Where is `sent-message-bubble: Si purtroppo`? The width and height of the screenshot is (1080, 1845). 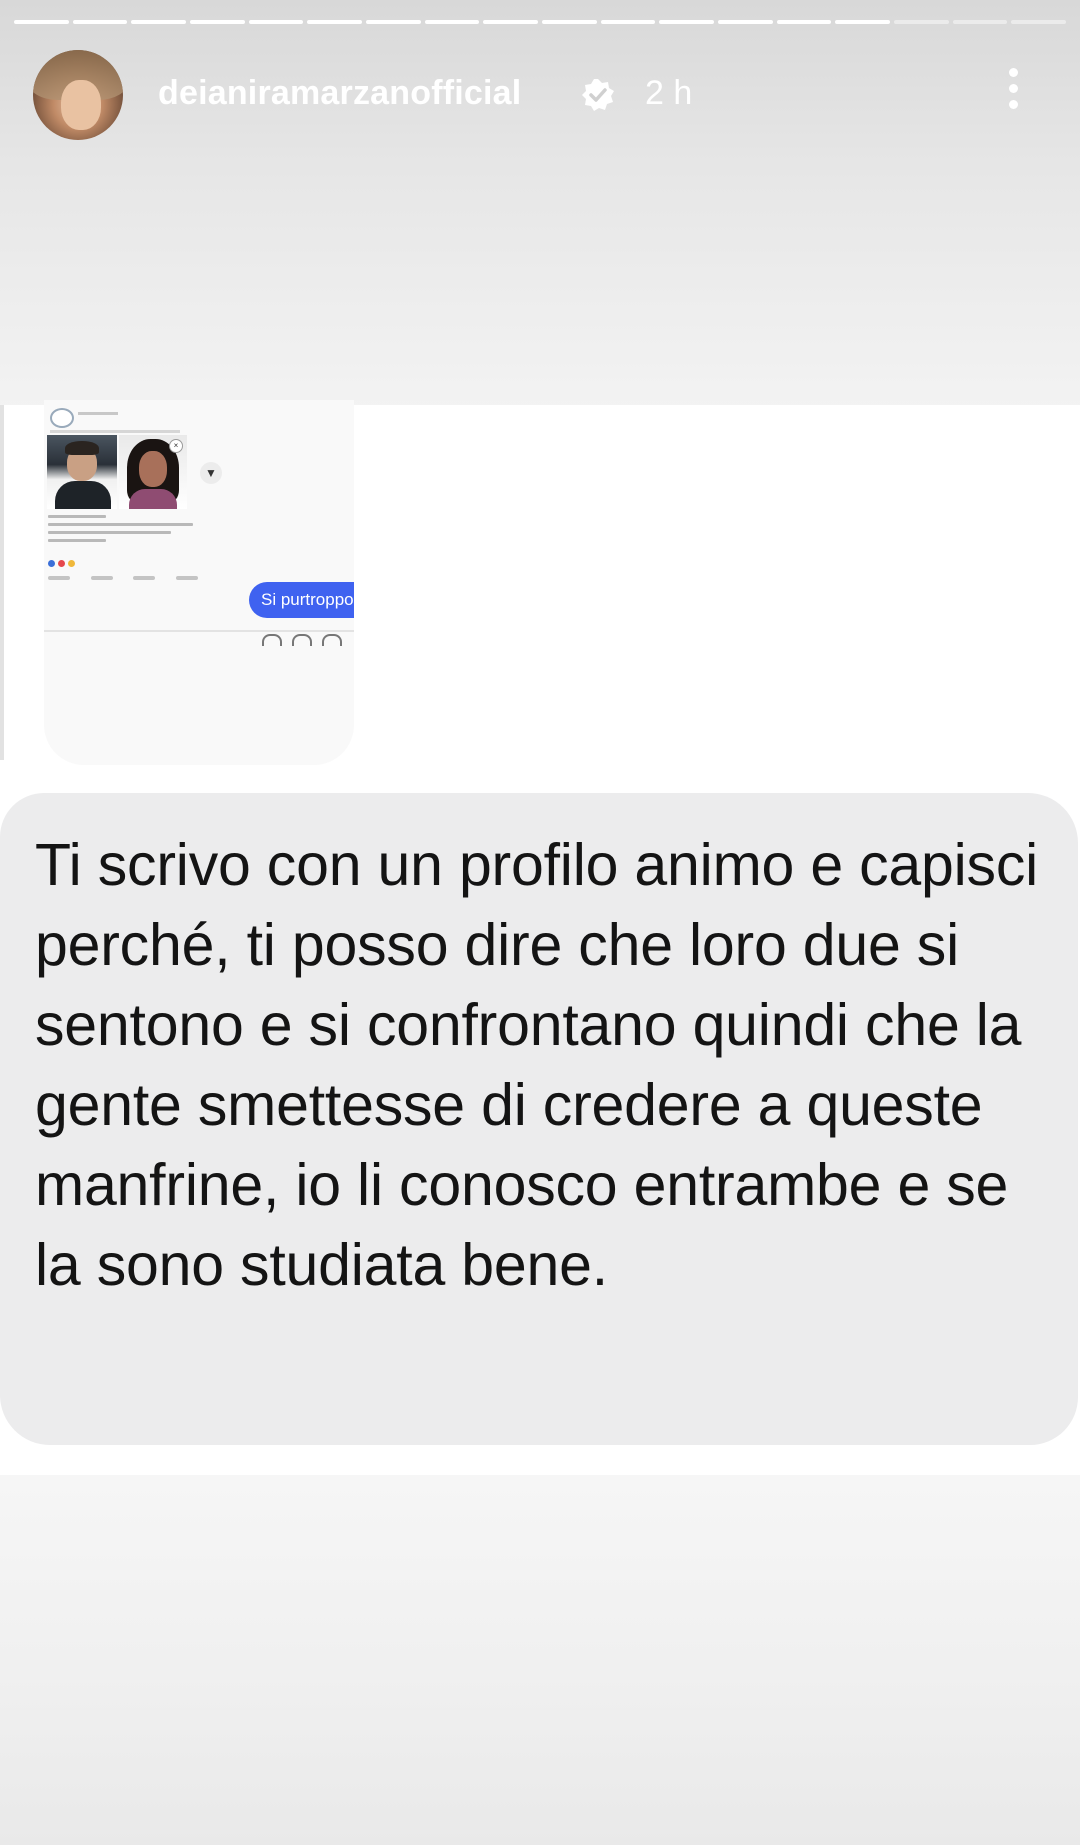 sent-message-bubble: Si purtroppo is located at coordinates (301, 600).